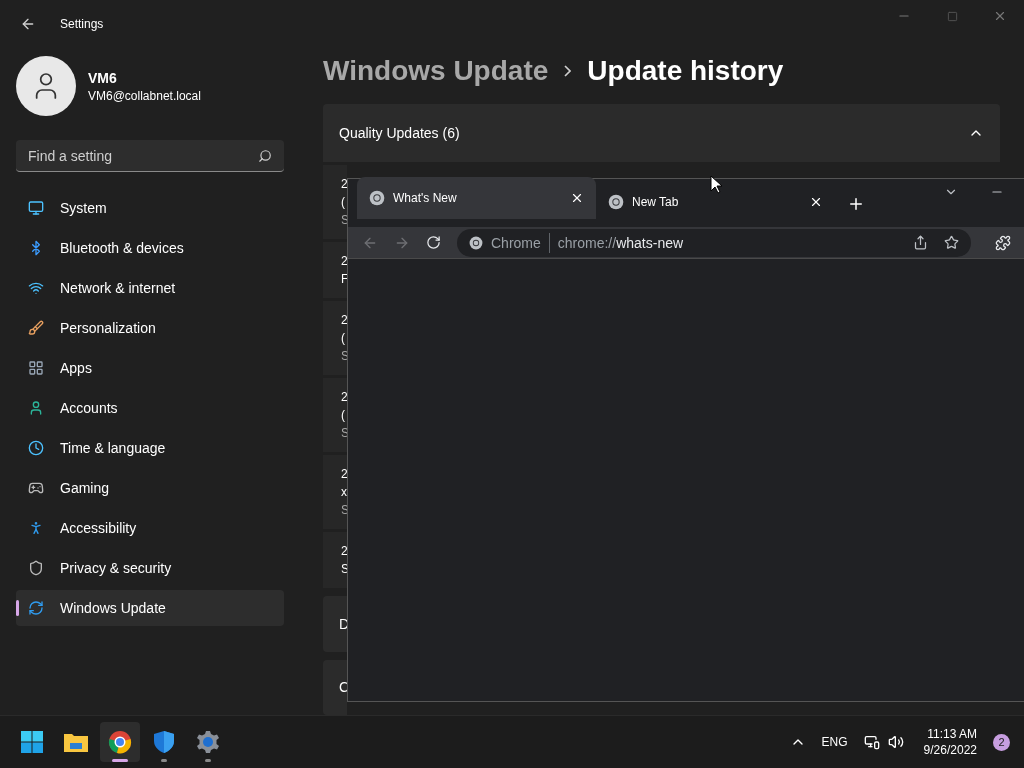 Image resolution: width=1024 pixels, height=768 pixels. I want to click on nav-item: Network & internet, so click(150, 288).